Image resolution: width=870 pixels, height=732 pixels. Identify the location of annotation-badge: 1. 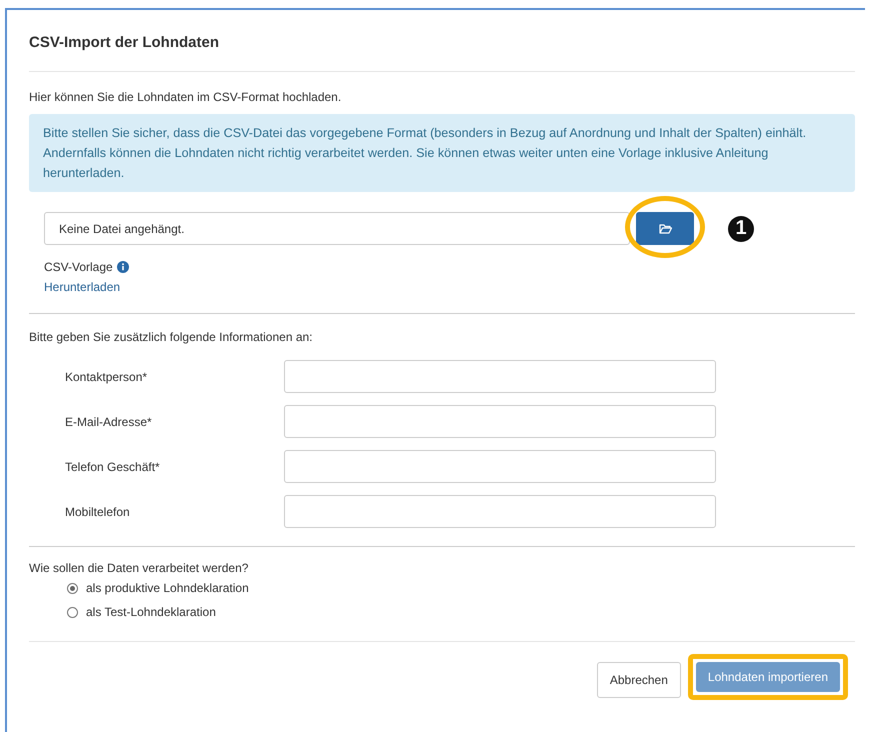
(741, 229).